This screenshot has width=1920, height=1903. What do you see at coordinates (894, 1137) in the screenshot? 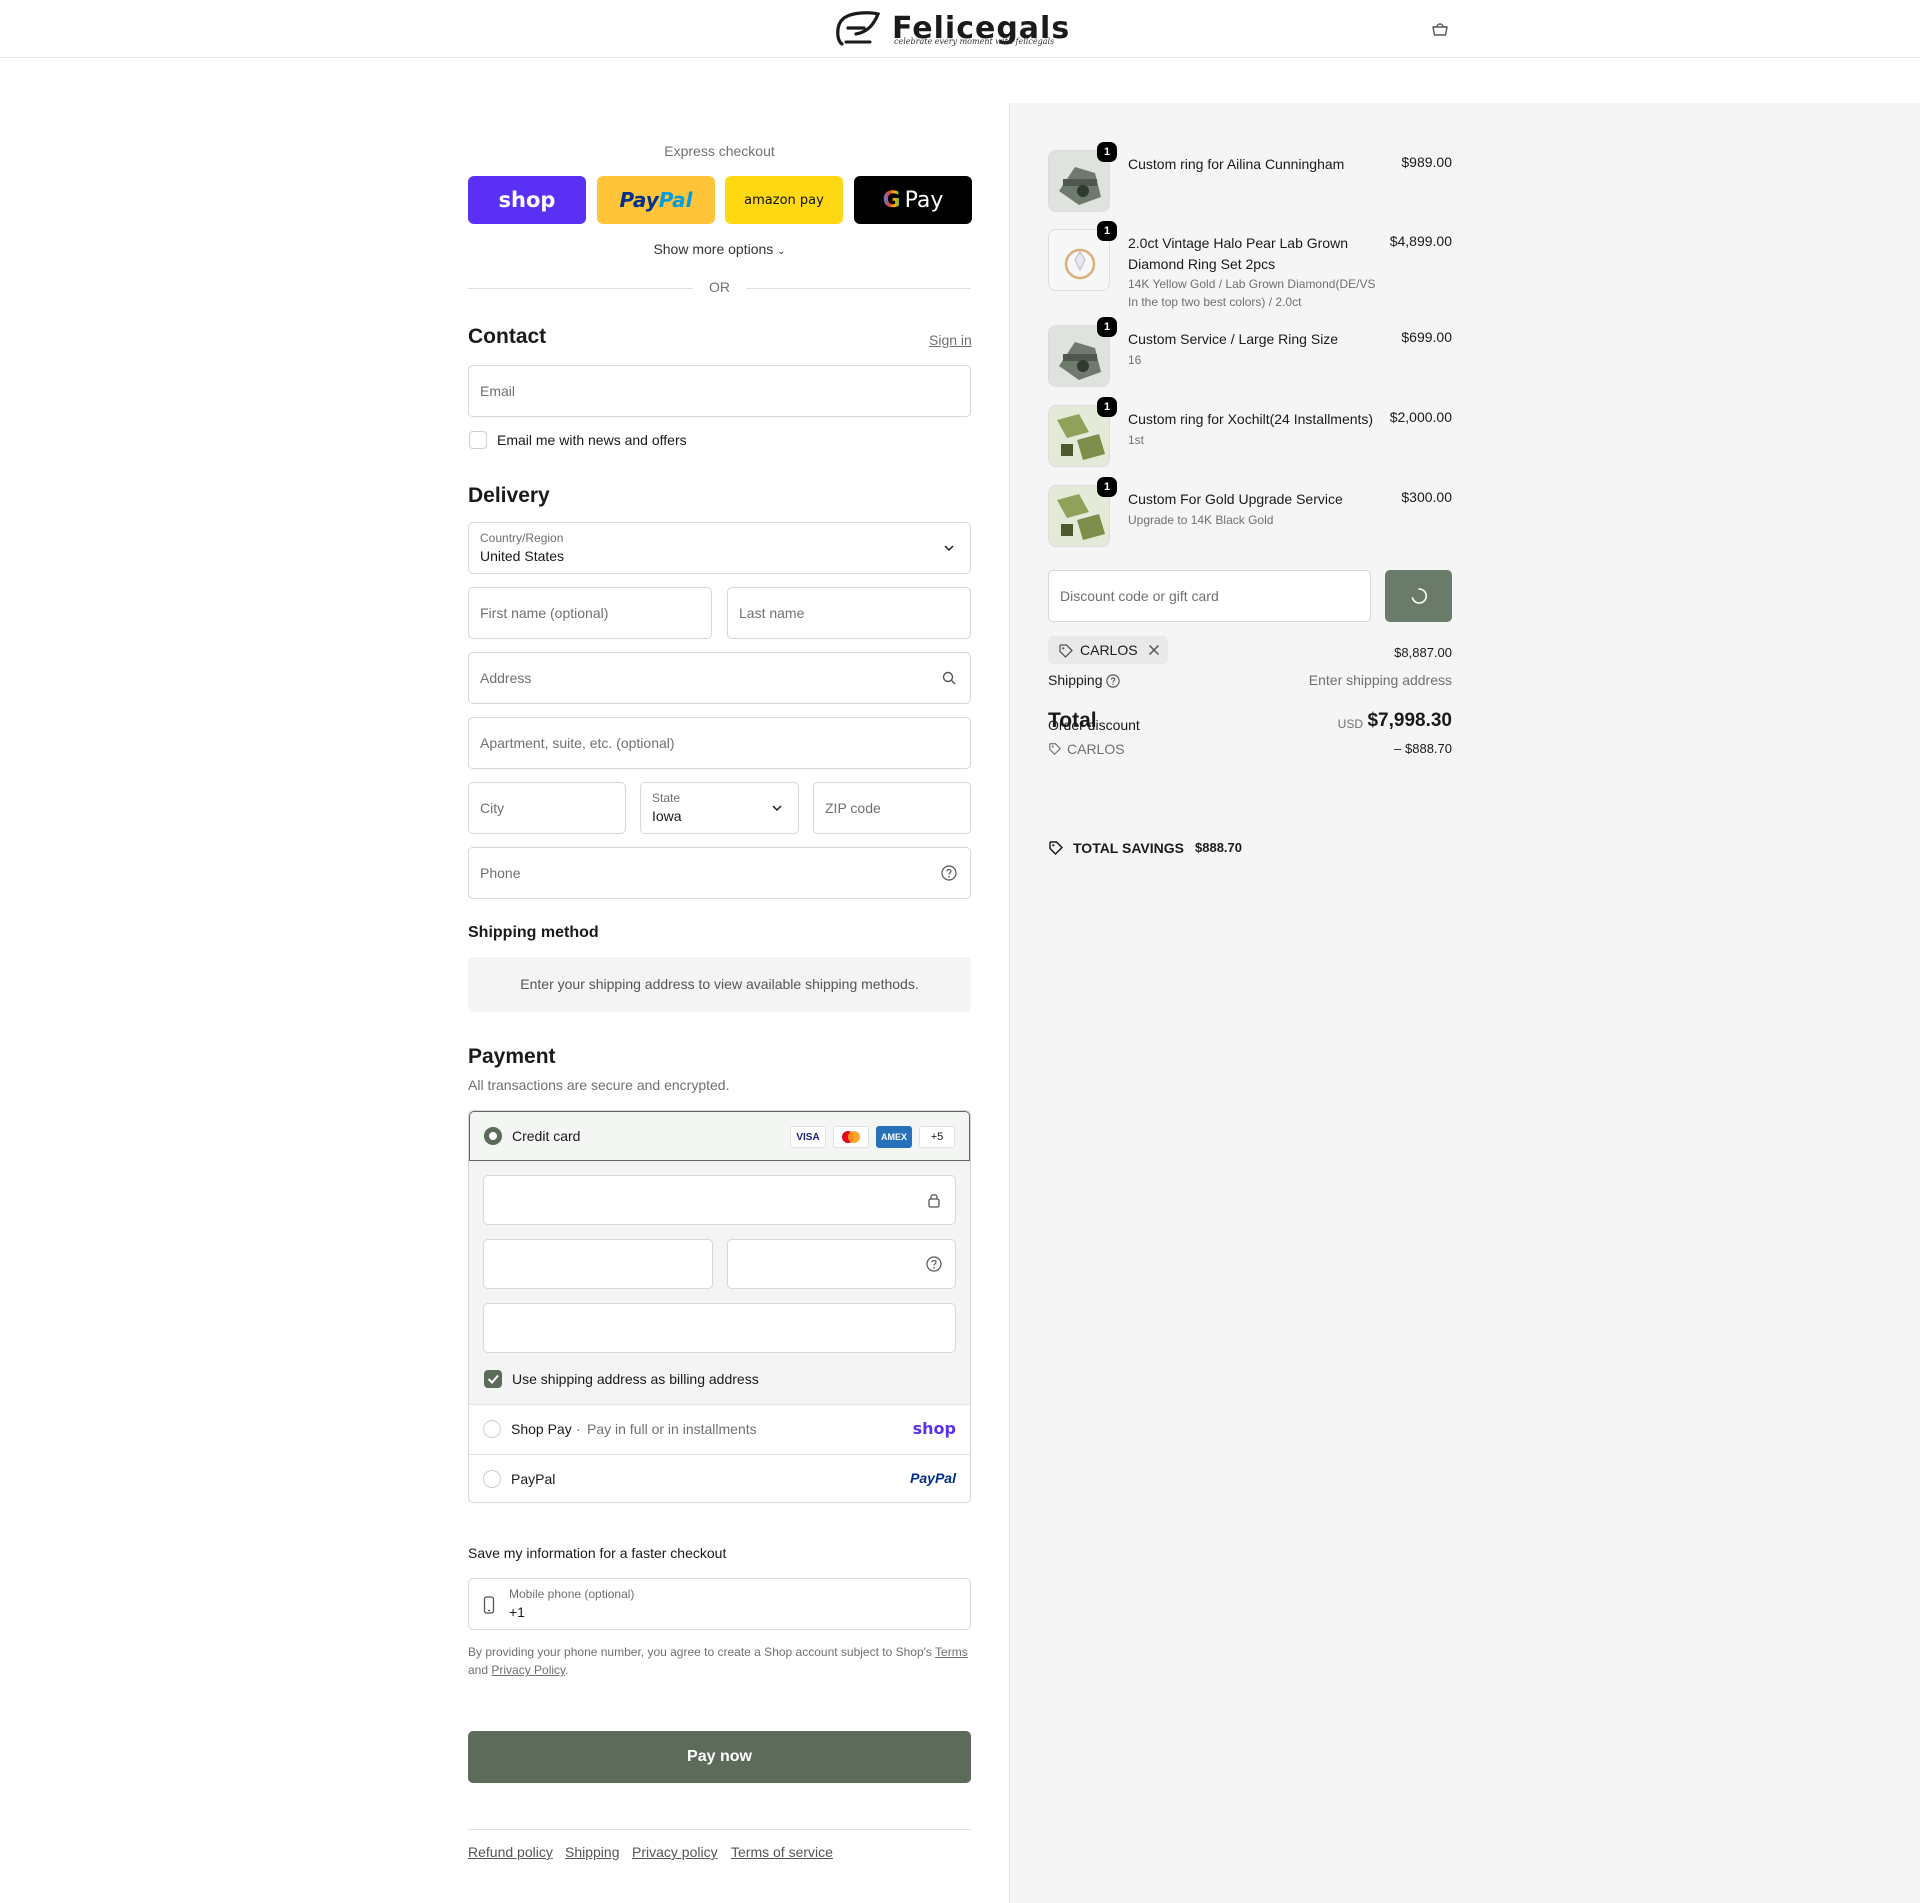
I see `amex-icon: AMEX` at bounding box center [894, 1137].